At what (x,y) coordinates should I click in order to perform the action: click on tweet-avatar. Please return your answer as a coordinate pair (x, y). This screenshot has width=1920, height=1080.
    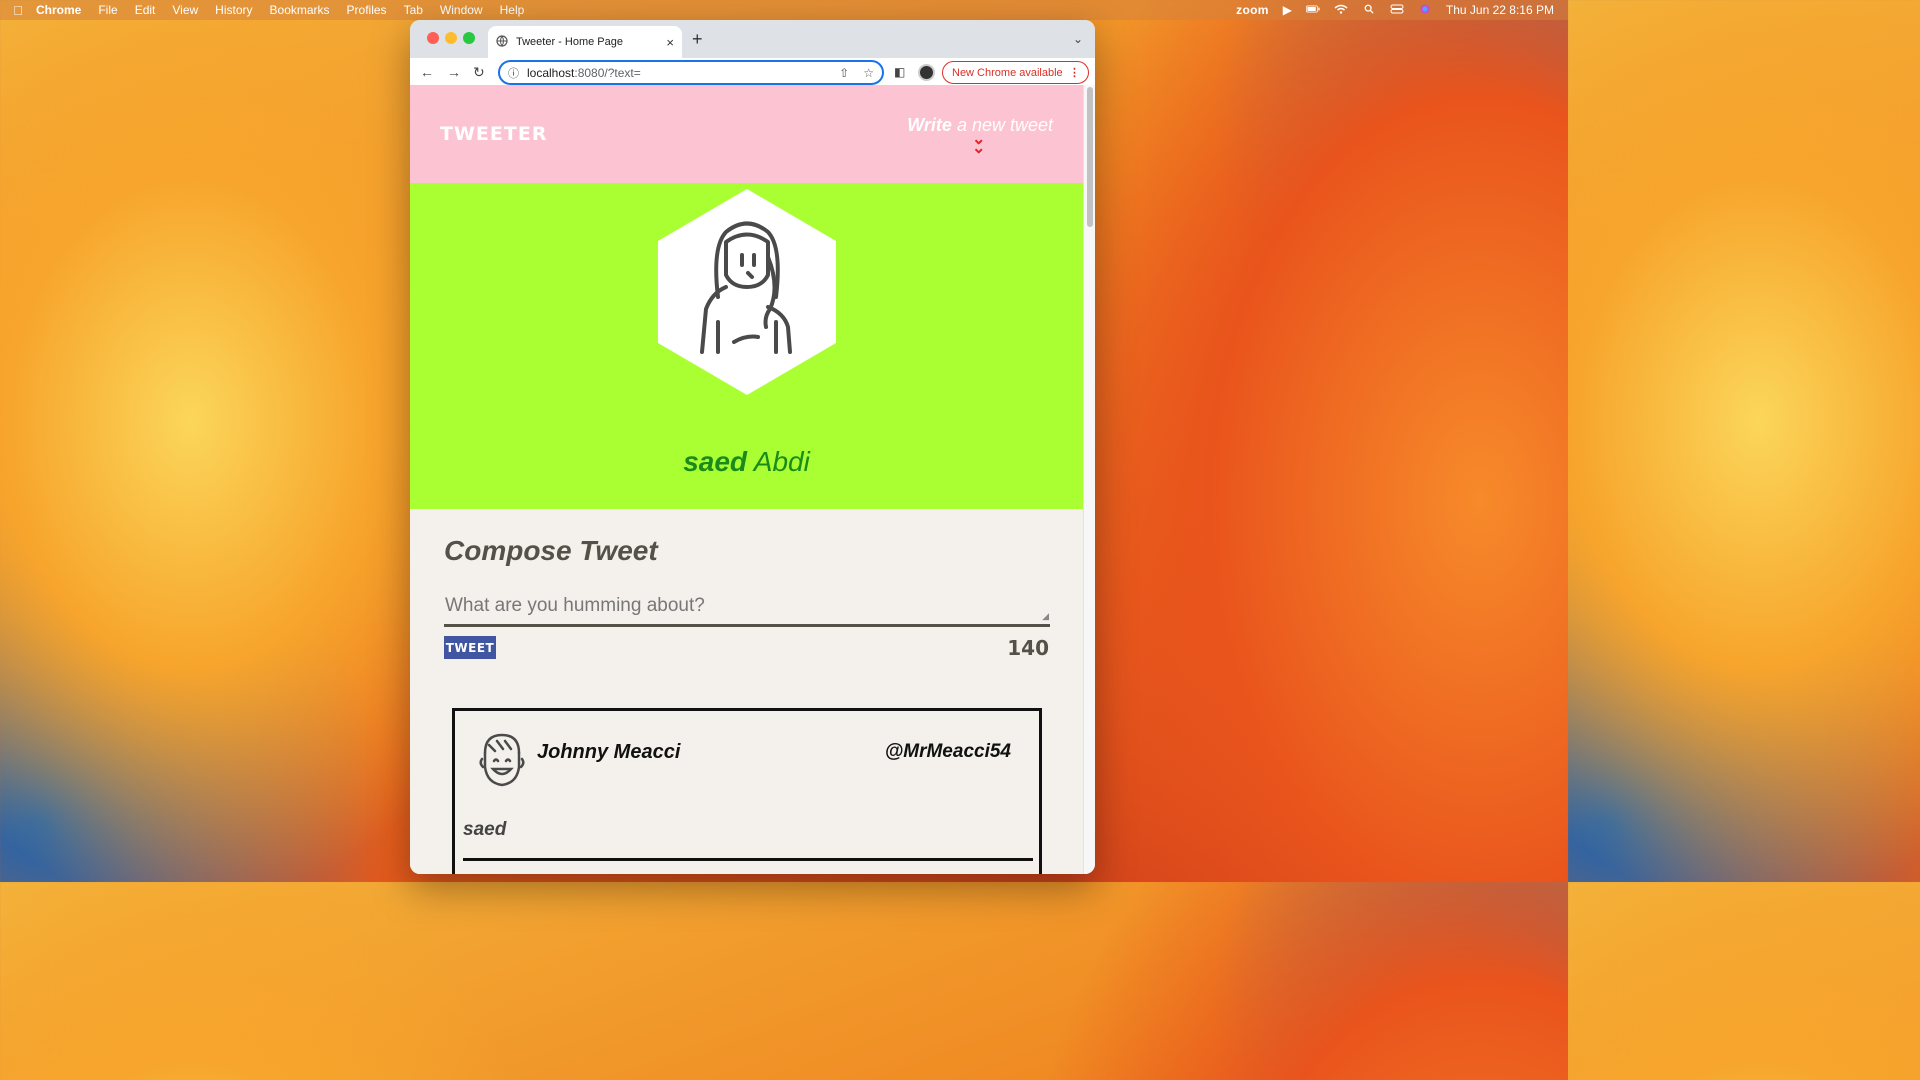
    Looking at the image, I should click on (502, 760).